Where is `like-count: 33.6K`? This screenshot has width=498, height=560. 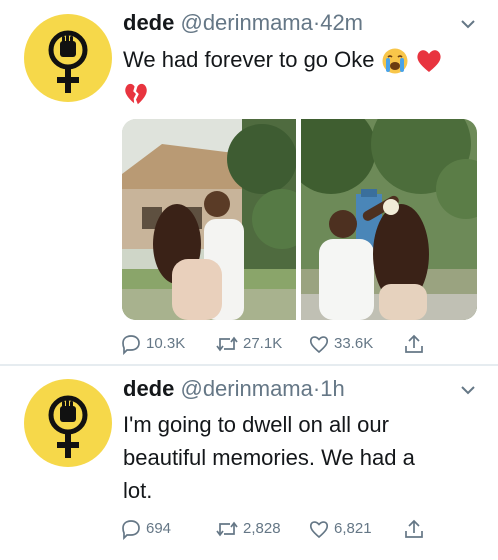 like-count: 33.6K is located at coordinates (354, 343).